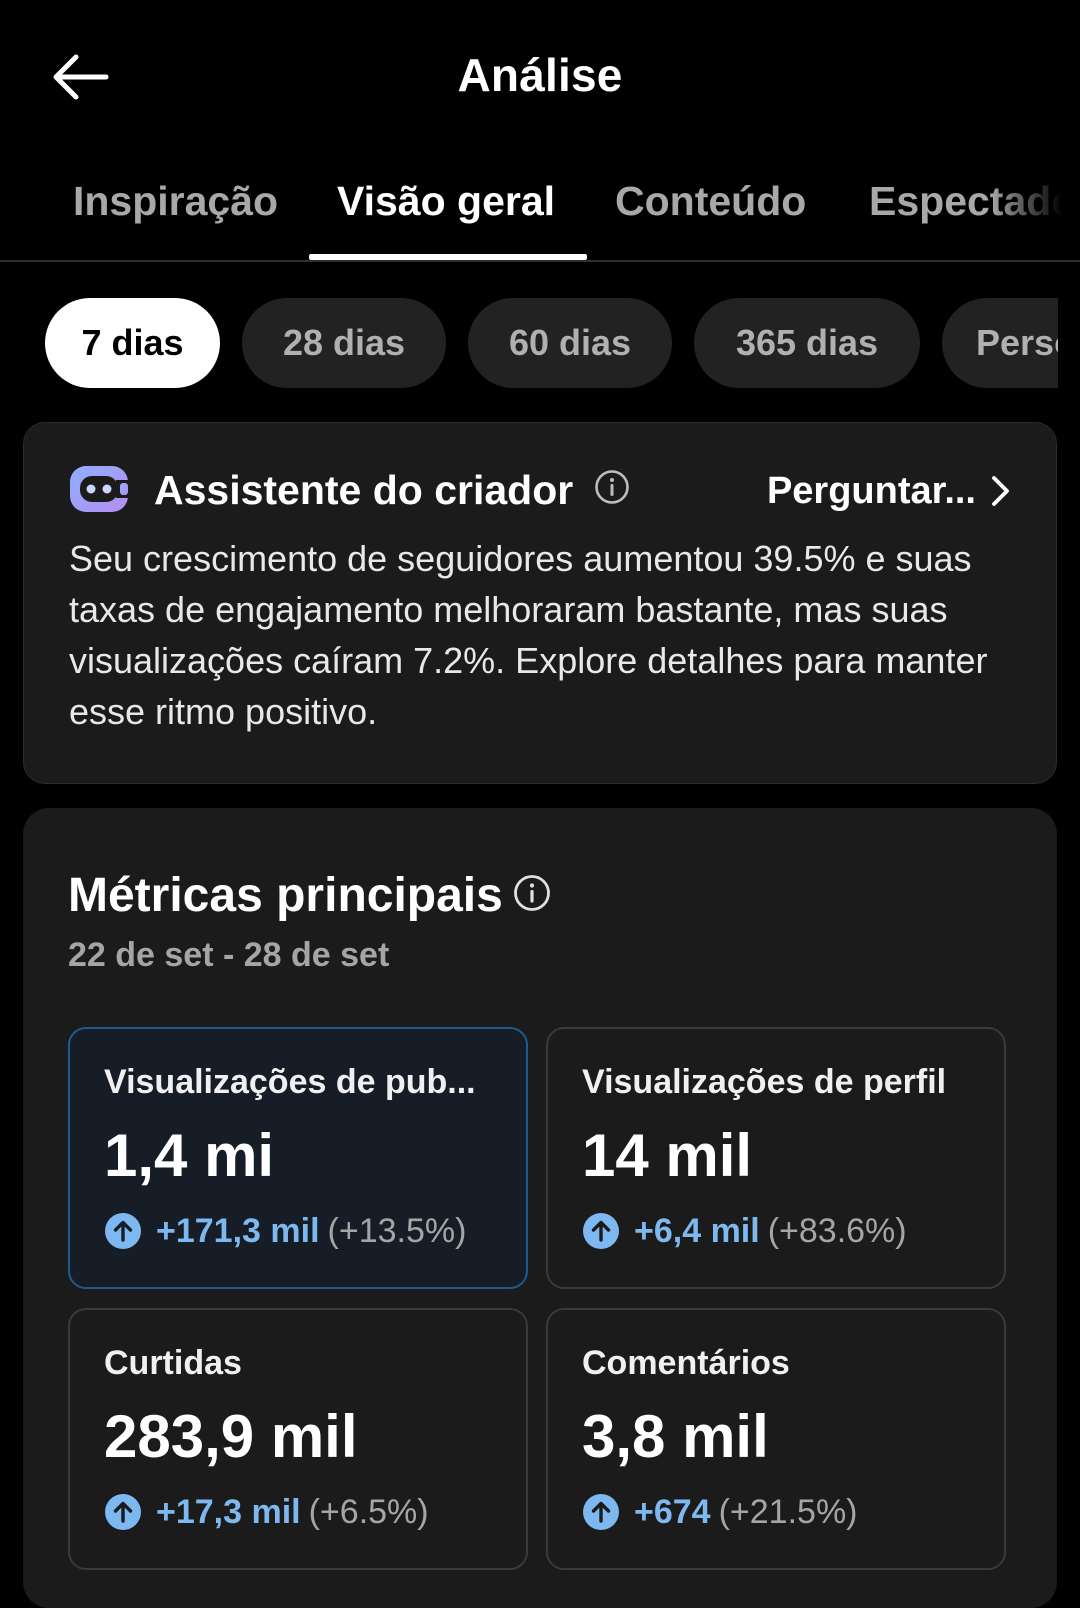 The height and width of the screenshot is (1608, 1080). I want to click on tab-viewers: Espectadores, so click(974, 201).